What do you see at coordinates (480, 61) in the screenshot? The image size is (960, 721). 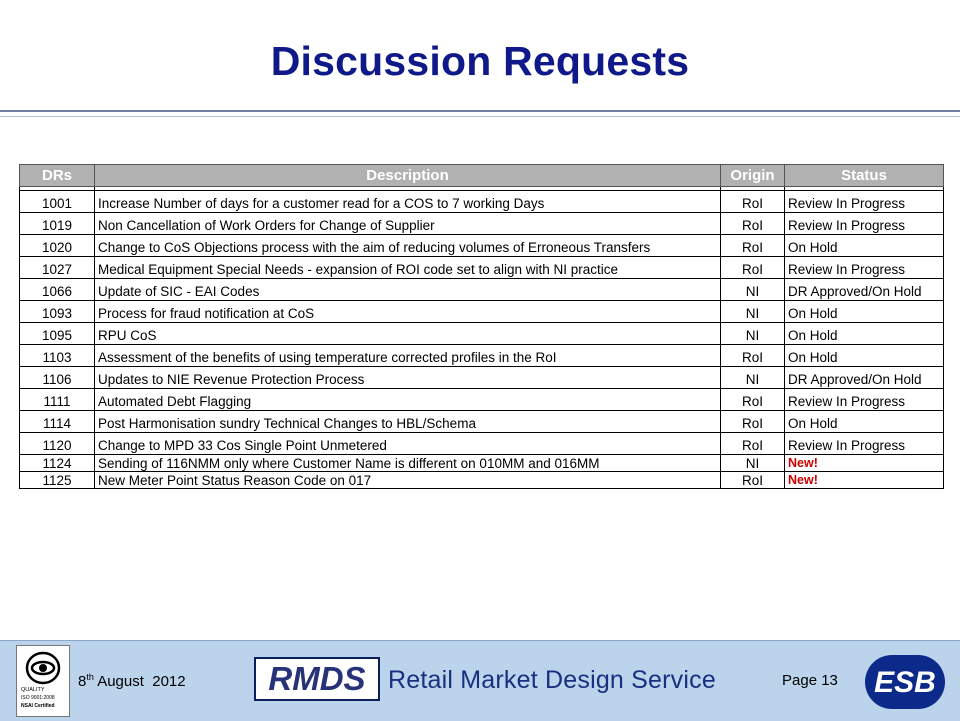 I see `slide-title: Discussion Requests` at bounding box center [480, 61].